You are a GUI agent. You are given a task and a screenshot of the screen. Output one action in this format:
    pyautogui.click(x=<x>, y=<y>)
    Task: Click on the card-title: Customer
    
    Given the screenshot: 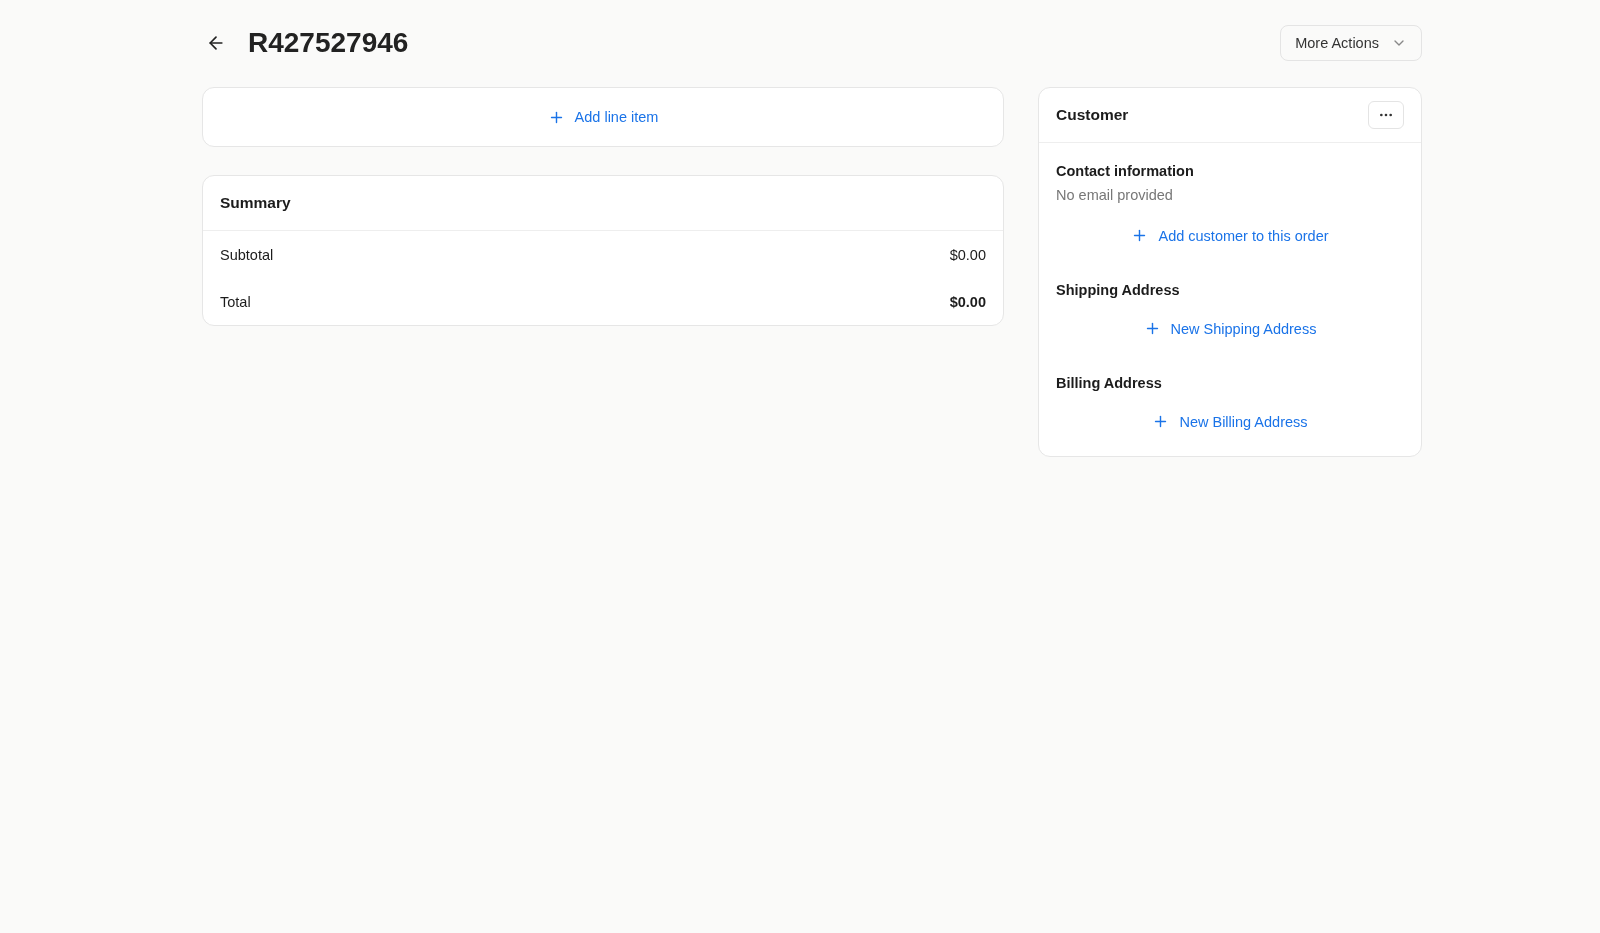 What is the action you would take?
    pyautogui.click(x=1092, y=115)
    